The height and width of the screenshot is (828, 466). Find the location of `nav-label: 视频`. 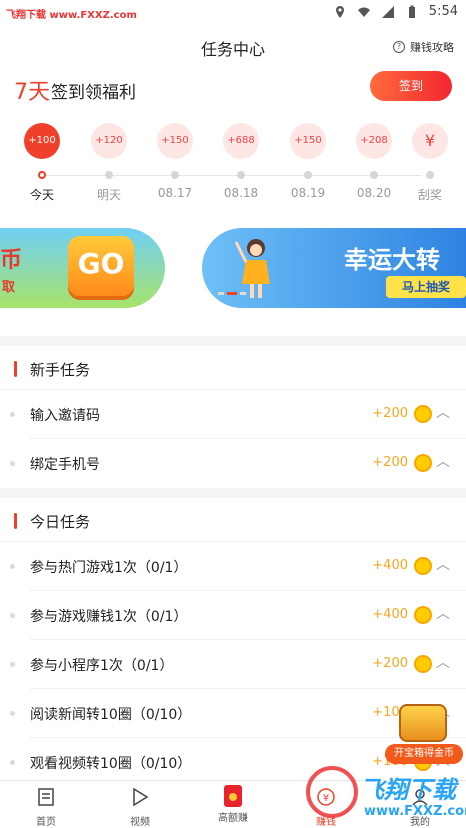

nav-label: 视频 is located at coordinates (140, 822).